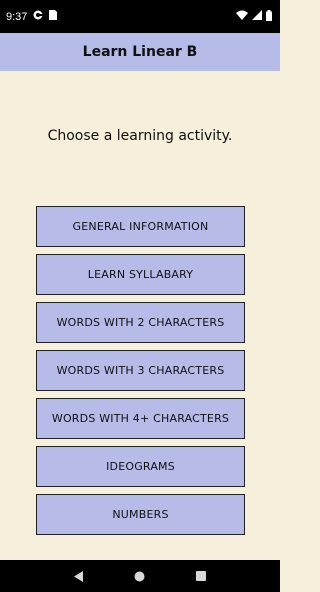 The width and height of the screenshot is (320, 592). I want to click on status-time: 9:37, so click(17, 16).